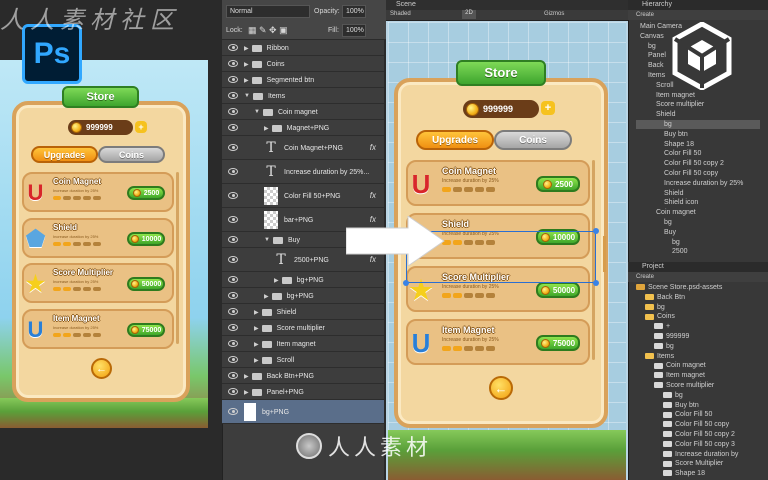 The width and height of the screenshot is (768, 480). What do you see at coordinates (304, 312) in the screenshot?
I see `layer-row: ▶ Shield` at bounding box center [304, 312].